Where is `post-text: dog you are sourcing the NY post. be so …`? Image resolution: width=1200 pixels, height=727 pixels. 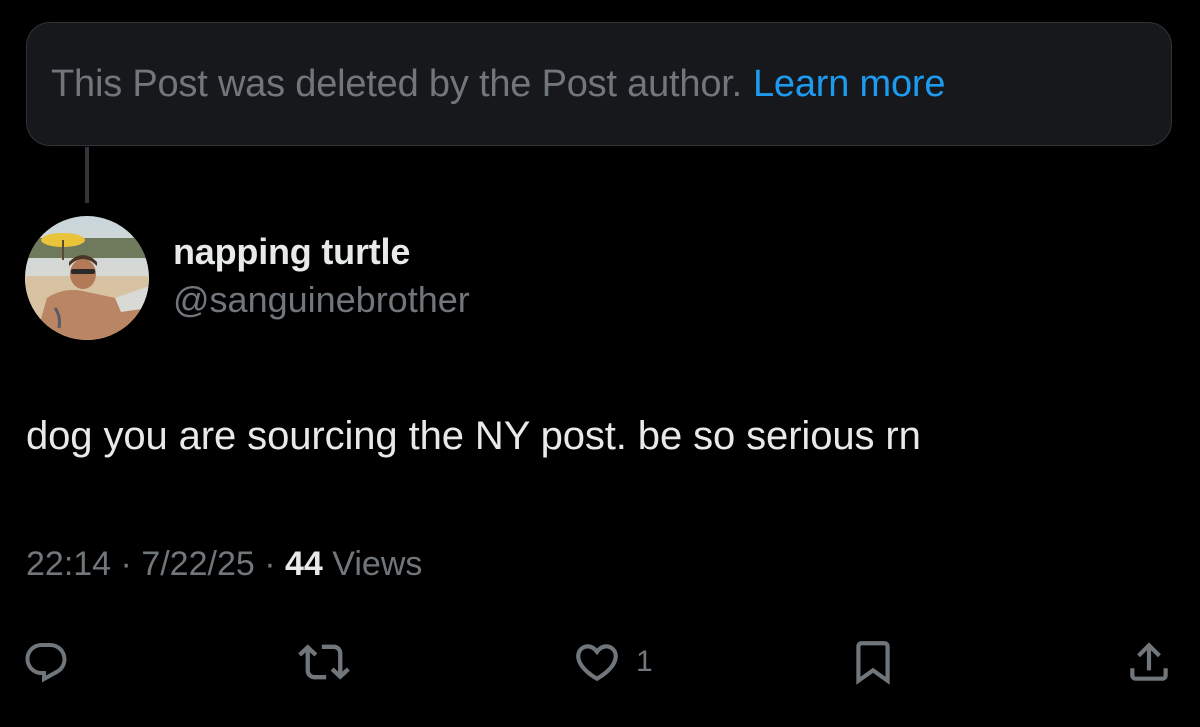 post-text: dog you are sourcing the NY post. be so … is located at coordinates (473, 436).